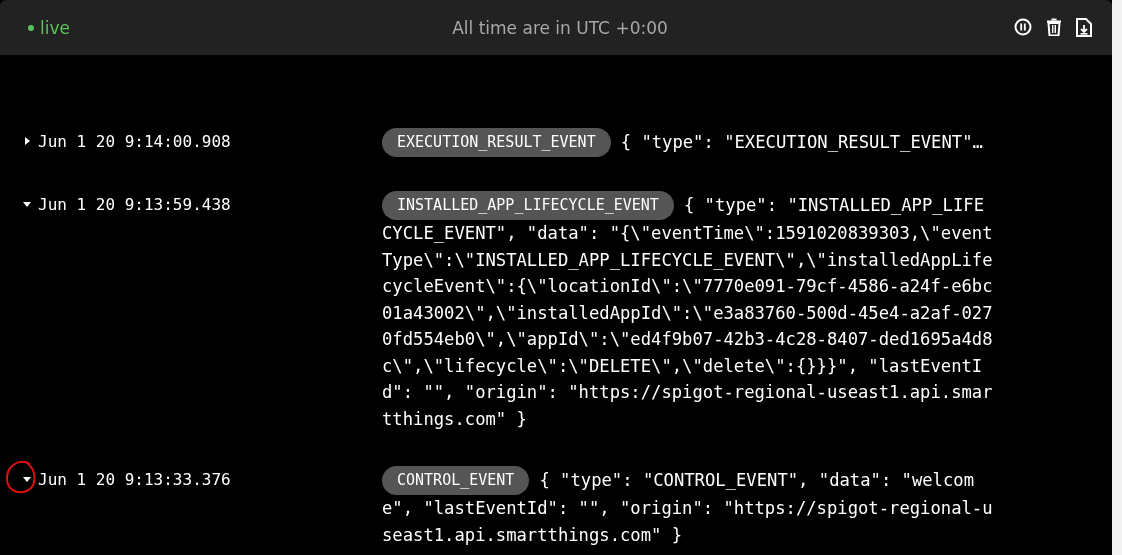 Image resolution: width=1122 pixels, height=555 pixels. What do you see at coordinates (55, 27) in the screenshot?
I see `status-label: live` at bounding box center [55, 27].